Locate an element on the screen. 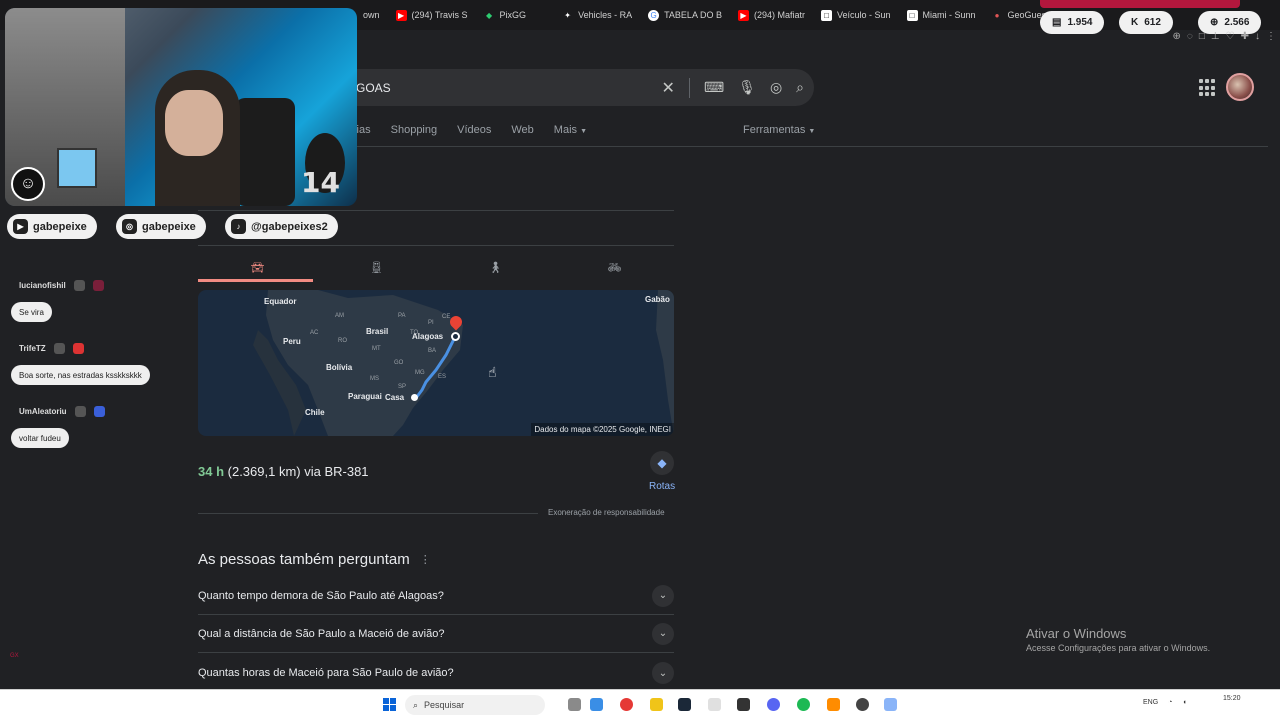 This screenshot has width=1280, height=720. route-distance: (2.369,1 km) via BR-381 is located at coordinates (298, 471).